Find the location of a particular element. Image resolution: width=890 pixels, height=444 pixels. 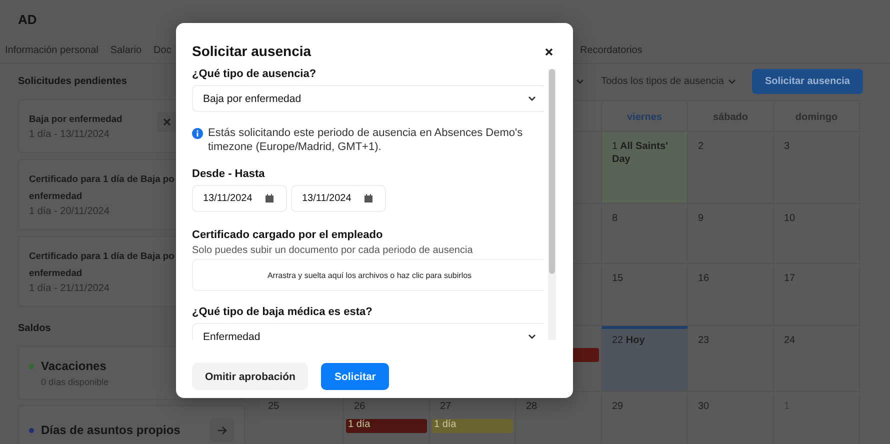

day-number: 17 is located at coordinates (790, 278).